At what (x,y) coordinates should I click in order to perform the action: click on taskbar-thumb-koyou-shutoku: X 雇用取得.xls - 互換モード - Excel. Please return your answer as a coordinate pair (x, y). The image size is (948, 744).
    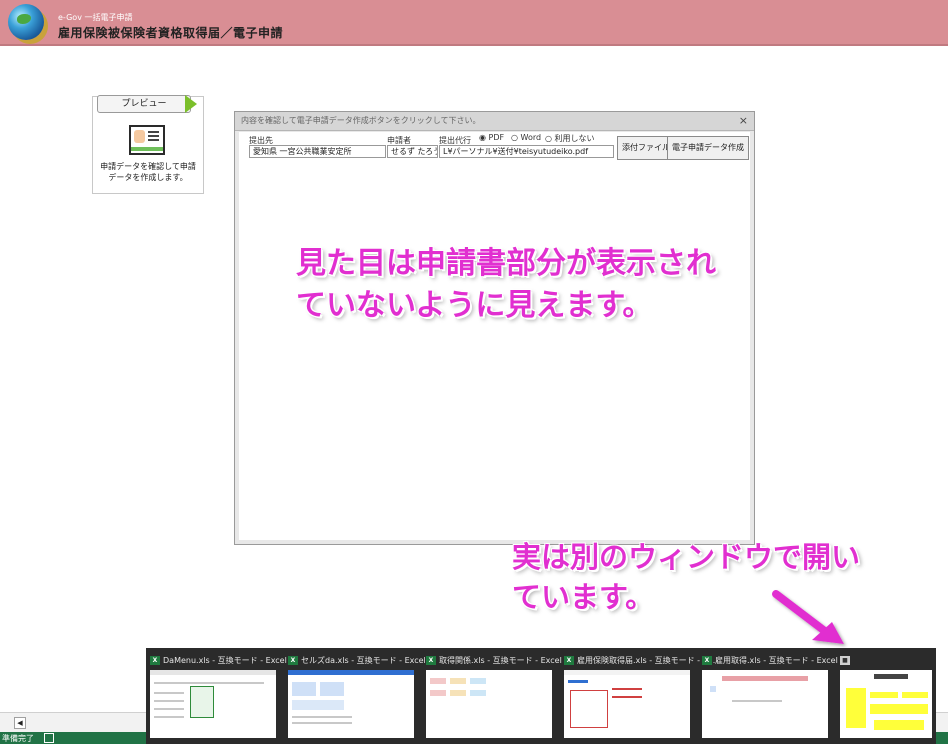
    Looking at the image, I should click on (768, 696).